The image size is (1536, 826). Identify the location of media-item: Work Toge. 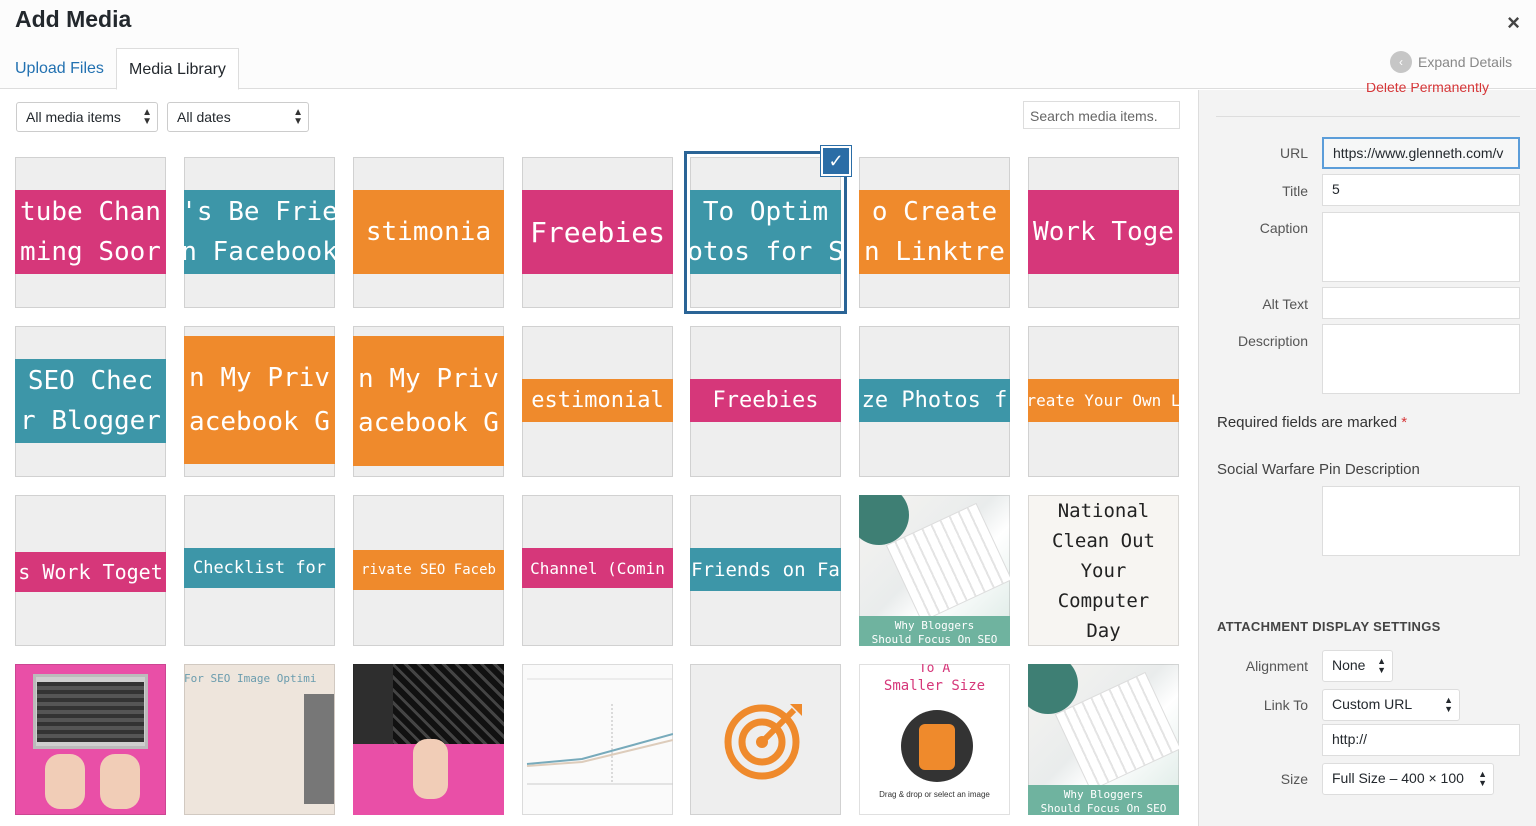
(1103, 232).